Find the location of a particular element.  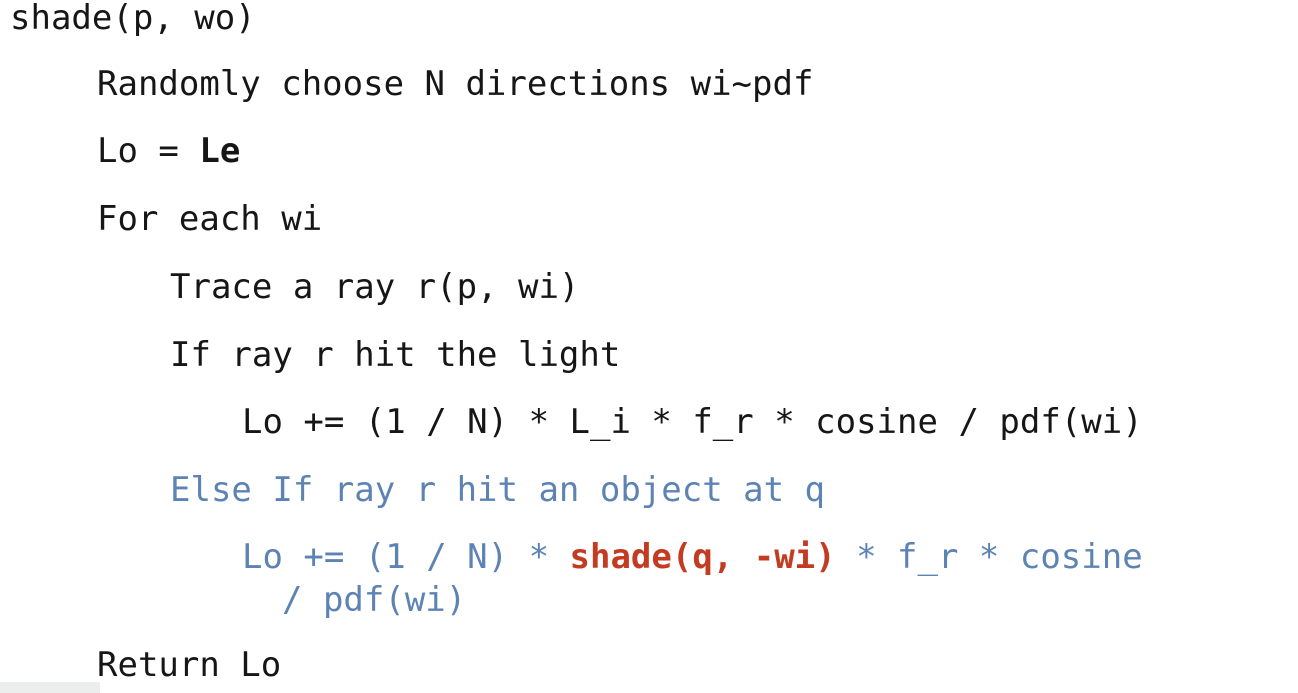

bottom-edge-artifact is located at coordinates (50, 687).